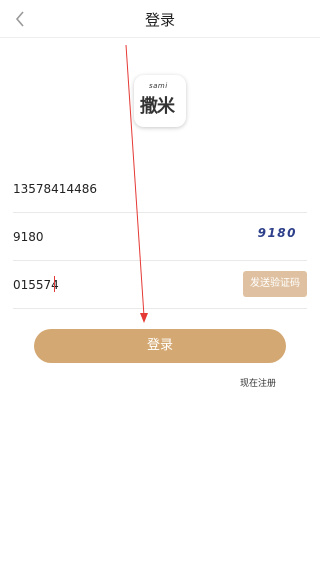  I want to click on app-logo: sami 撒米, so click(160, 101).